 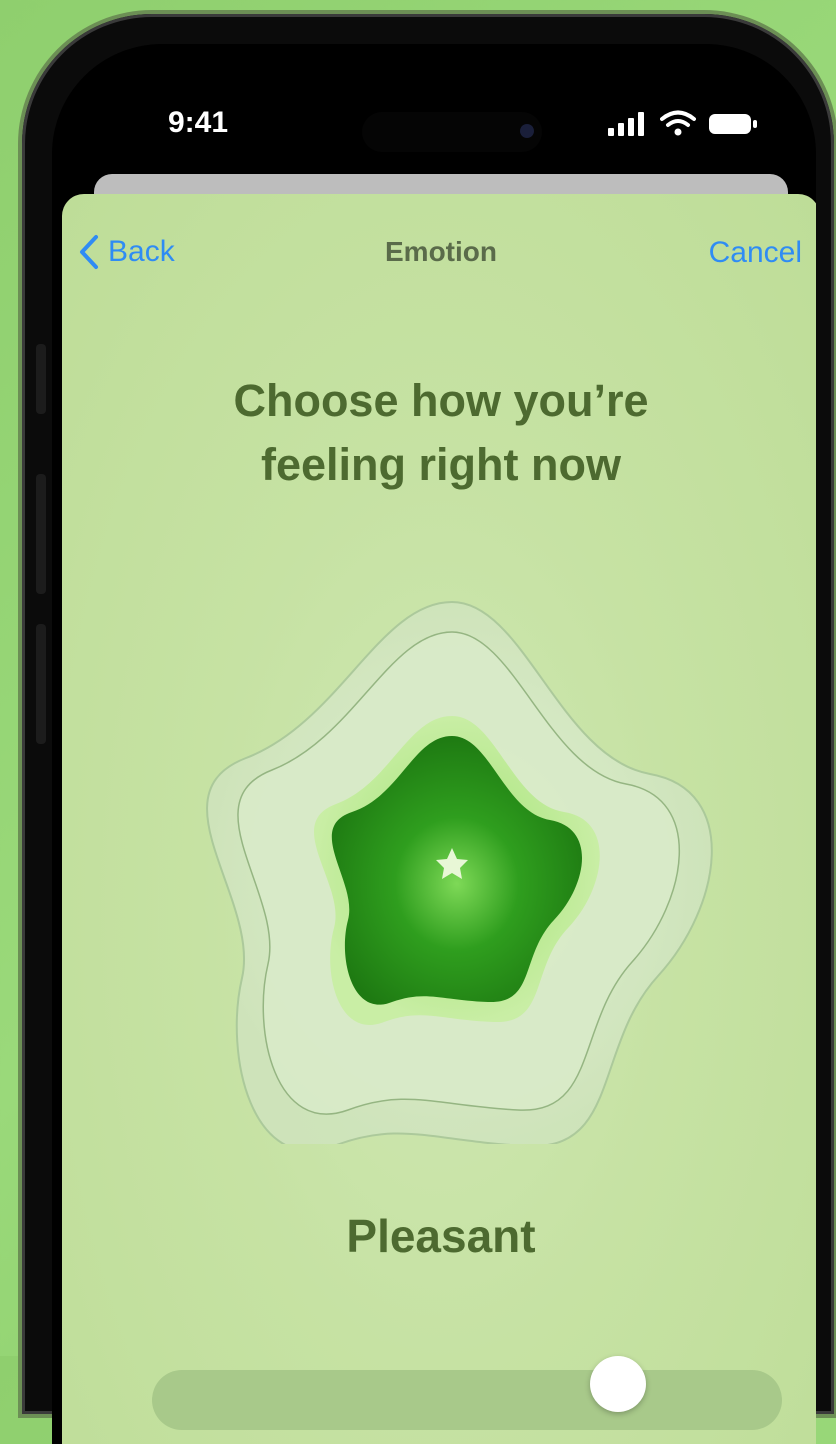 What do you see at coordinates (41, 534) in the screenshot?
I see `phone-volume-up-button` at bounding box center [41, 534].